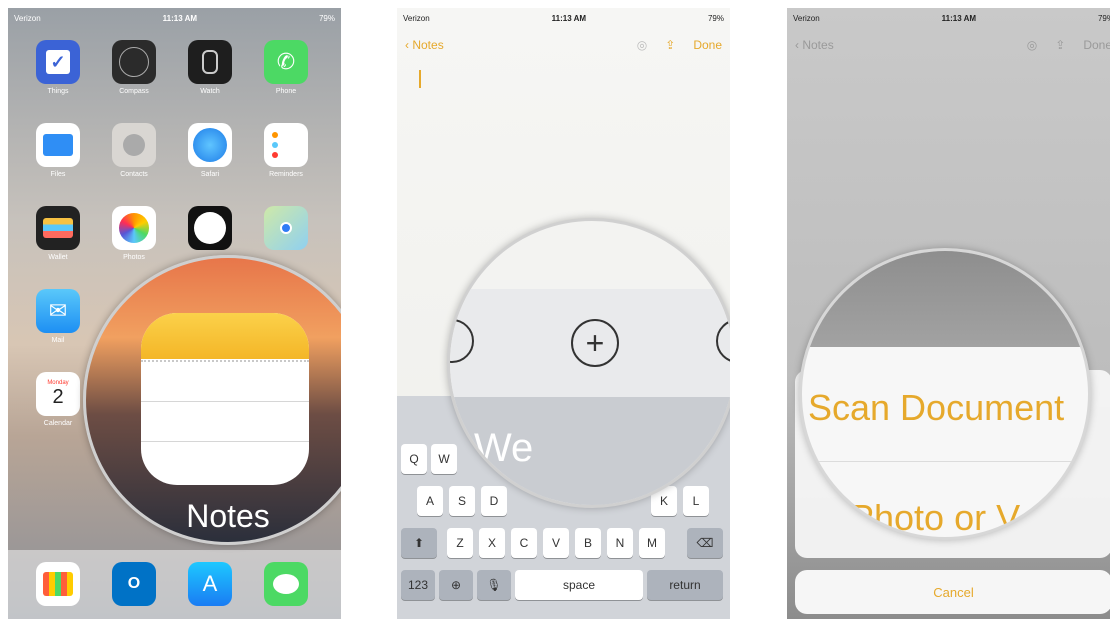 The image size is (1110, 619). Describe the element at coordinates (723, 341) in the screenshot. I see `markup-icon` at that location.